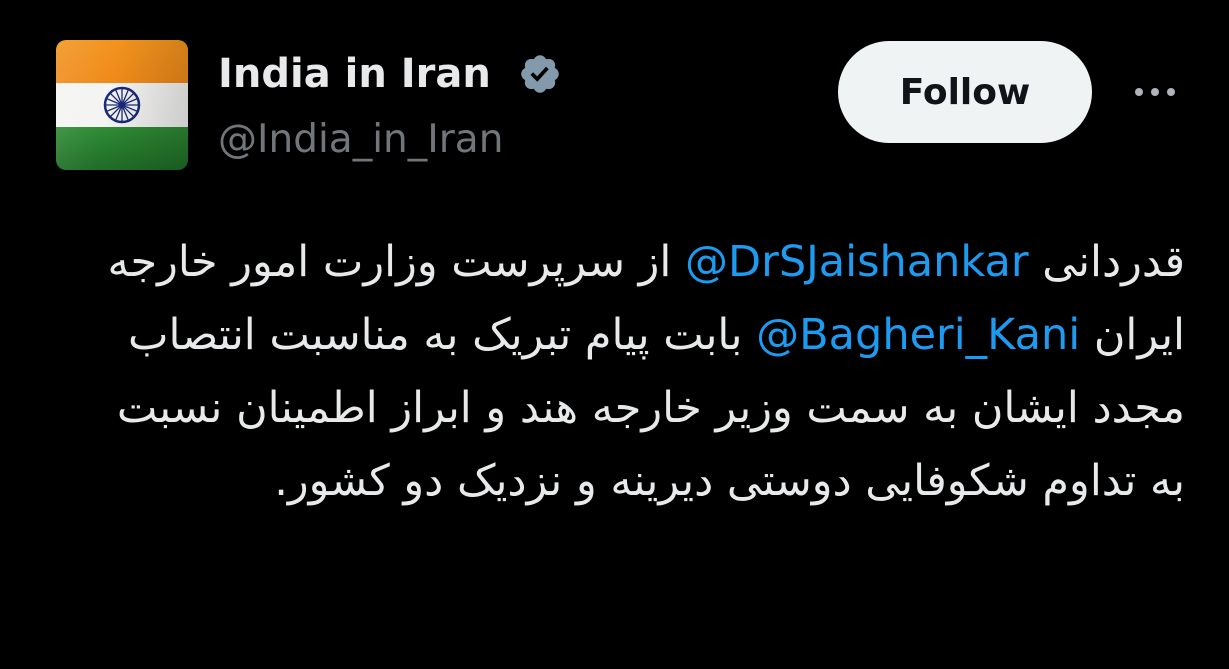  Describe the element at coordinates (918, 335) in the screenshot. I see `mention-link-bagheri-kani: @Bagheri_Kani` at that location.